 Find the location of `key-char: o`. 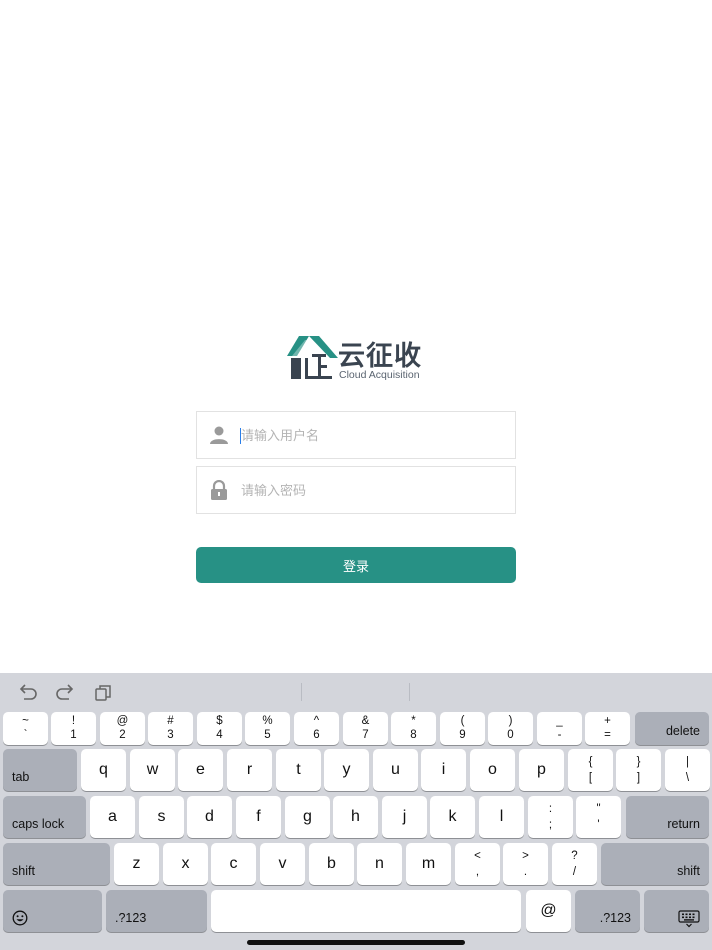

key-char: o is located at coordinates (492, 769).